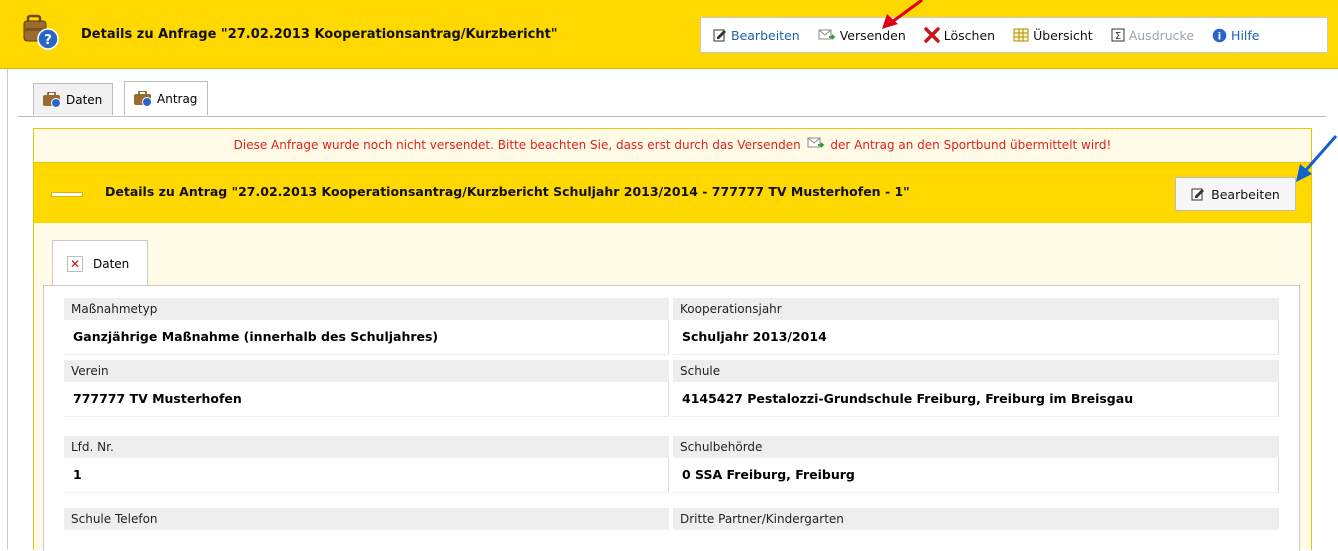  I want to click on panel-edit-button: Bearbeiten, so click(1235, 194).